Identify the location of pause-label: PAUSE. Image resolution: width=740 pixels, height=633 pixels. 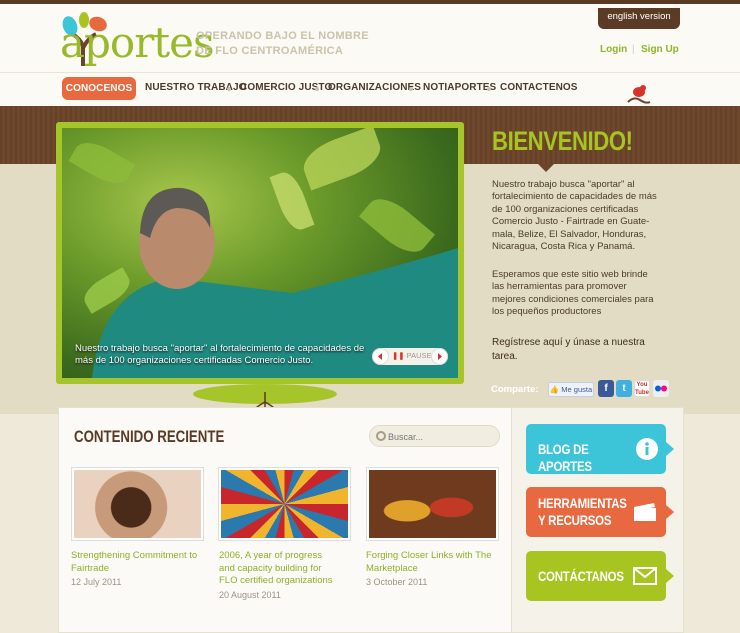
(419, 355).